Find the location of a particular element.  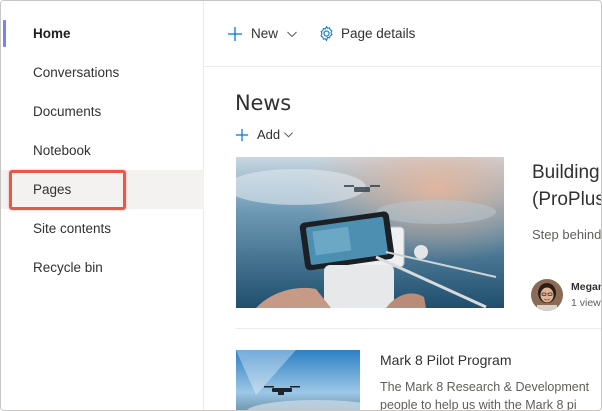

nav-item-recycle-bin: Recycle bin is located at coordinates (102, 267).